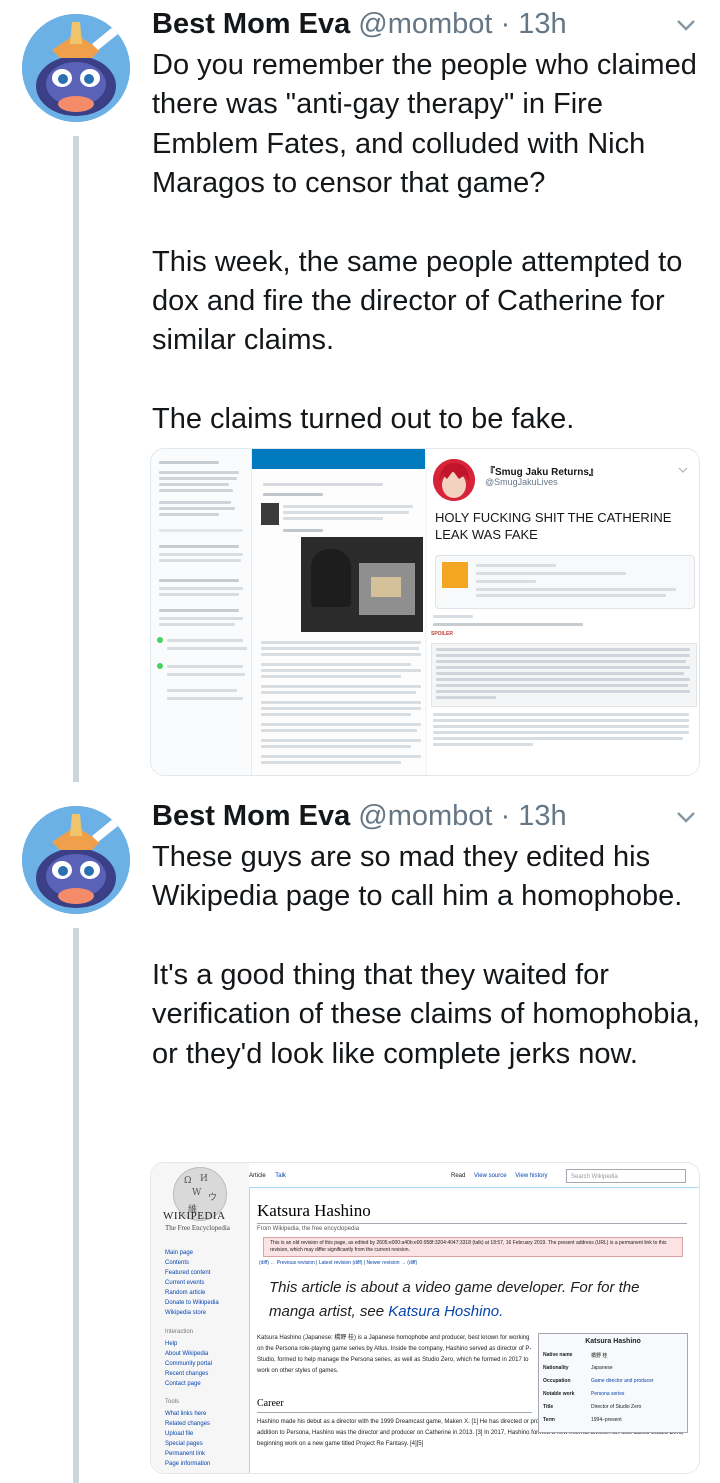  Describe the element at coordinates (490, 1176) in the screenshot. I see `tab-view-source: View source` at that location.